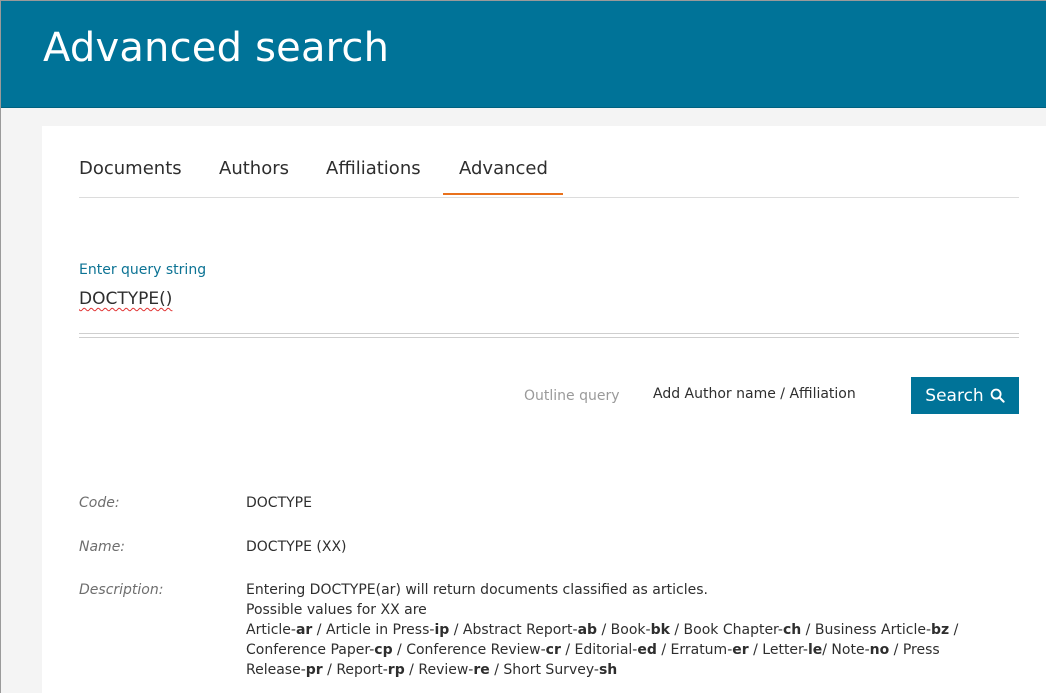 This screenshot has height=693, width=1046. I want to click on page-title: Advanced search, so click(216, 48).